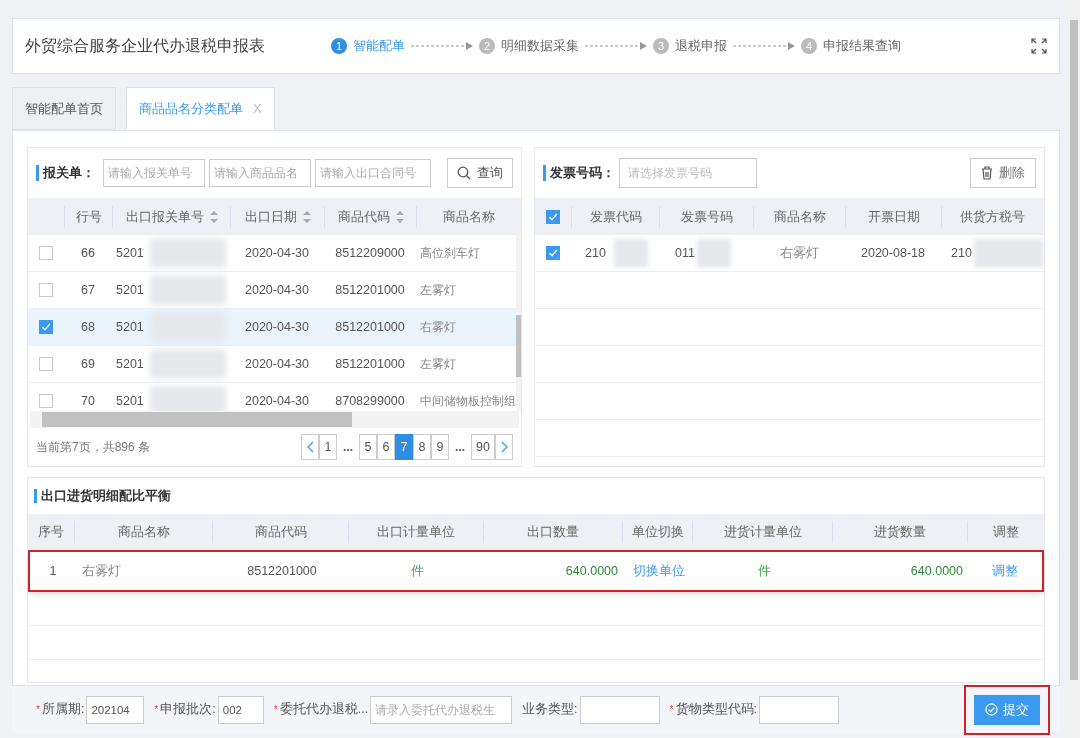 This screenshot has height=738, width=1080. Describe the element at coordinates (115, 709) in the screenshot. I see `input-field: 202104` at that location.